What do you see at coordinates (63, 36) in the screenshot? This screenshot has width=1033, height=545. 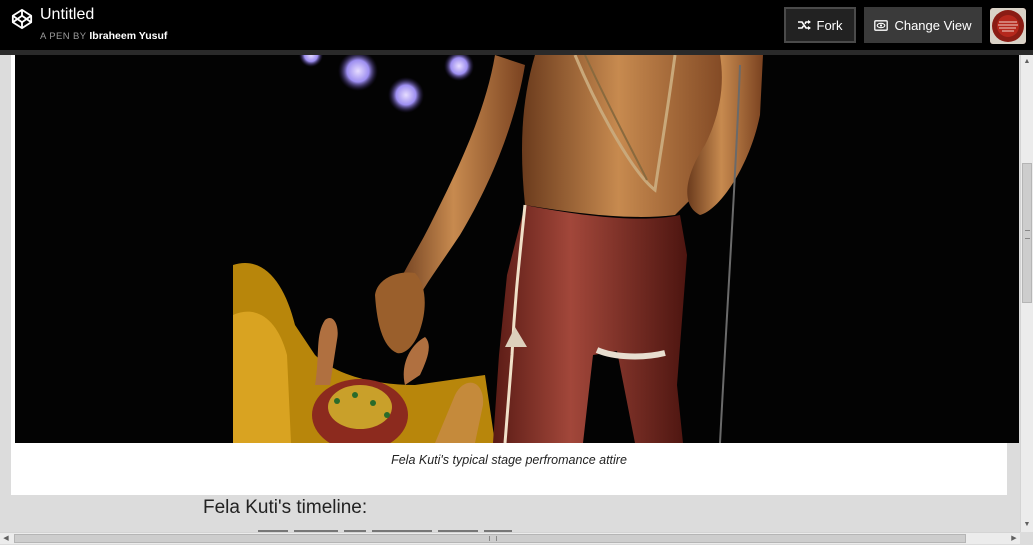 I see `byline-prefix: A PEN BY` at bounding box center [63, 36].